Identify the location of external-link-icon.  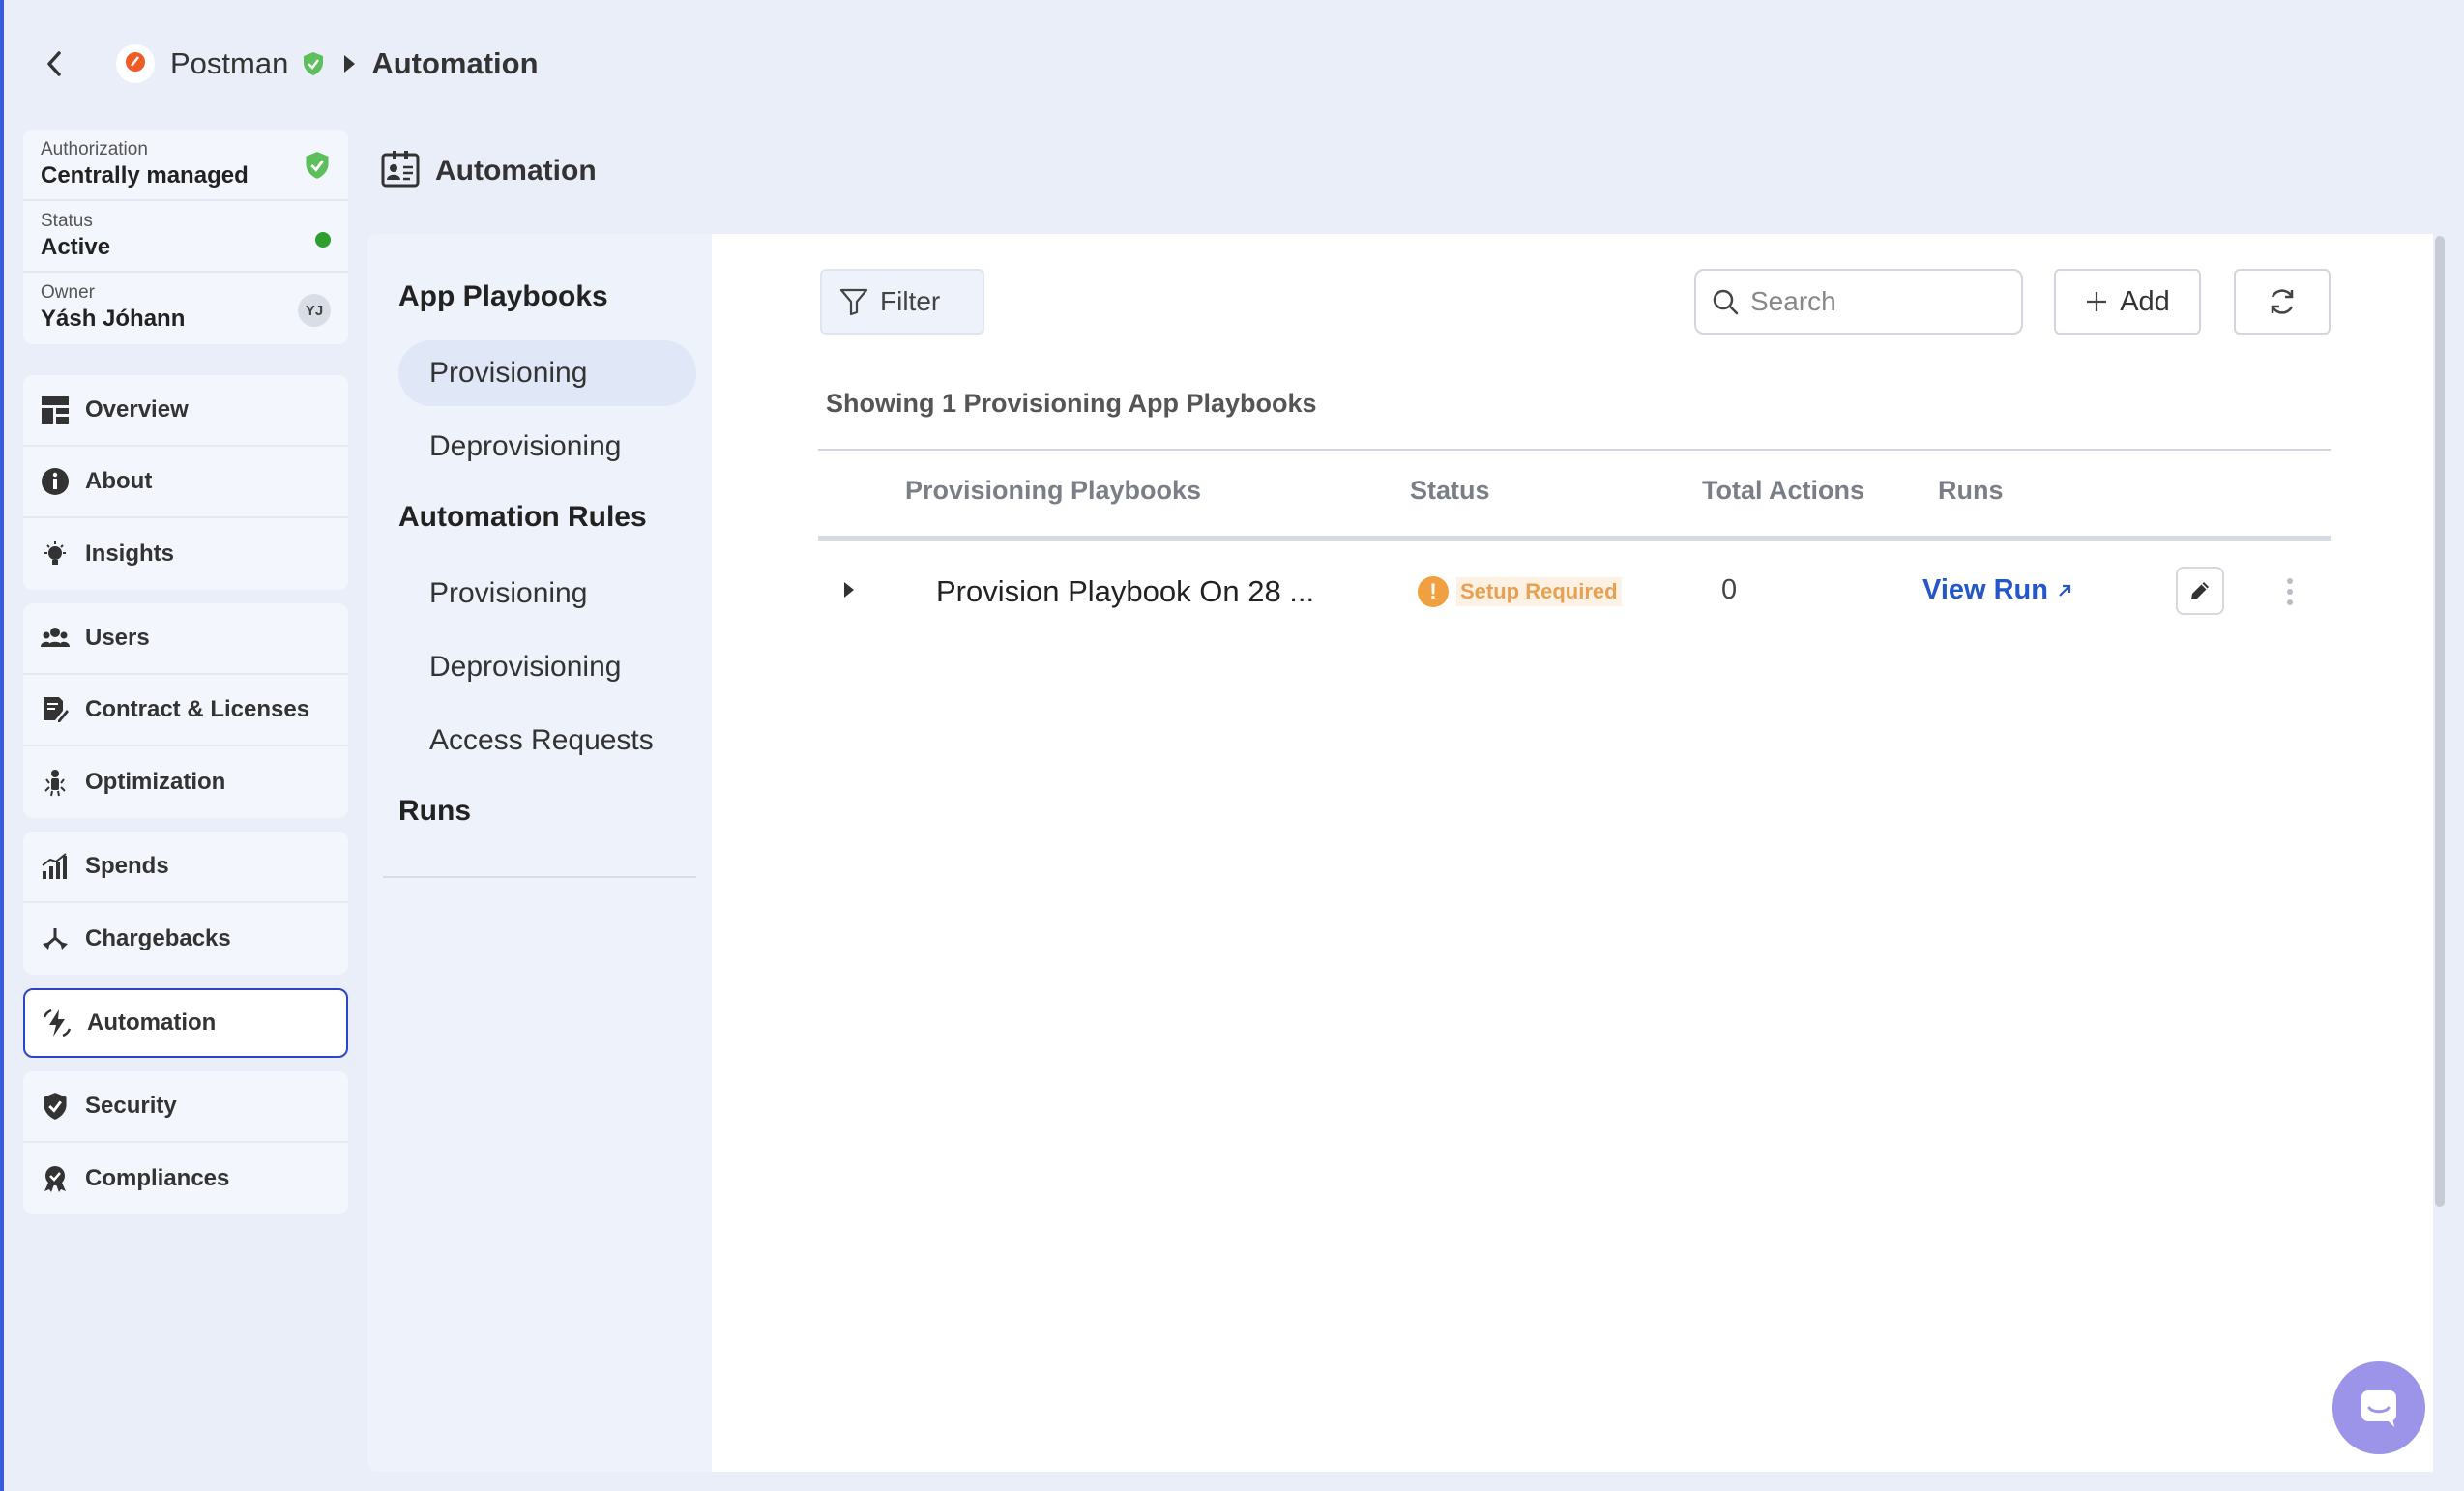
(2065, 590).